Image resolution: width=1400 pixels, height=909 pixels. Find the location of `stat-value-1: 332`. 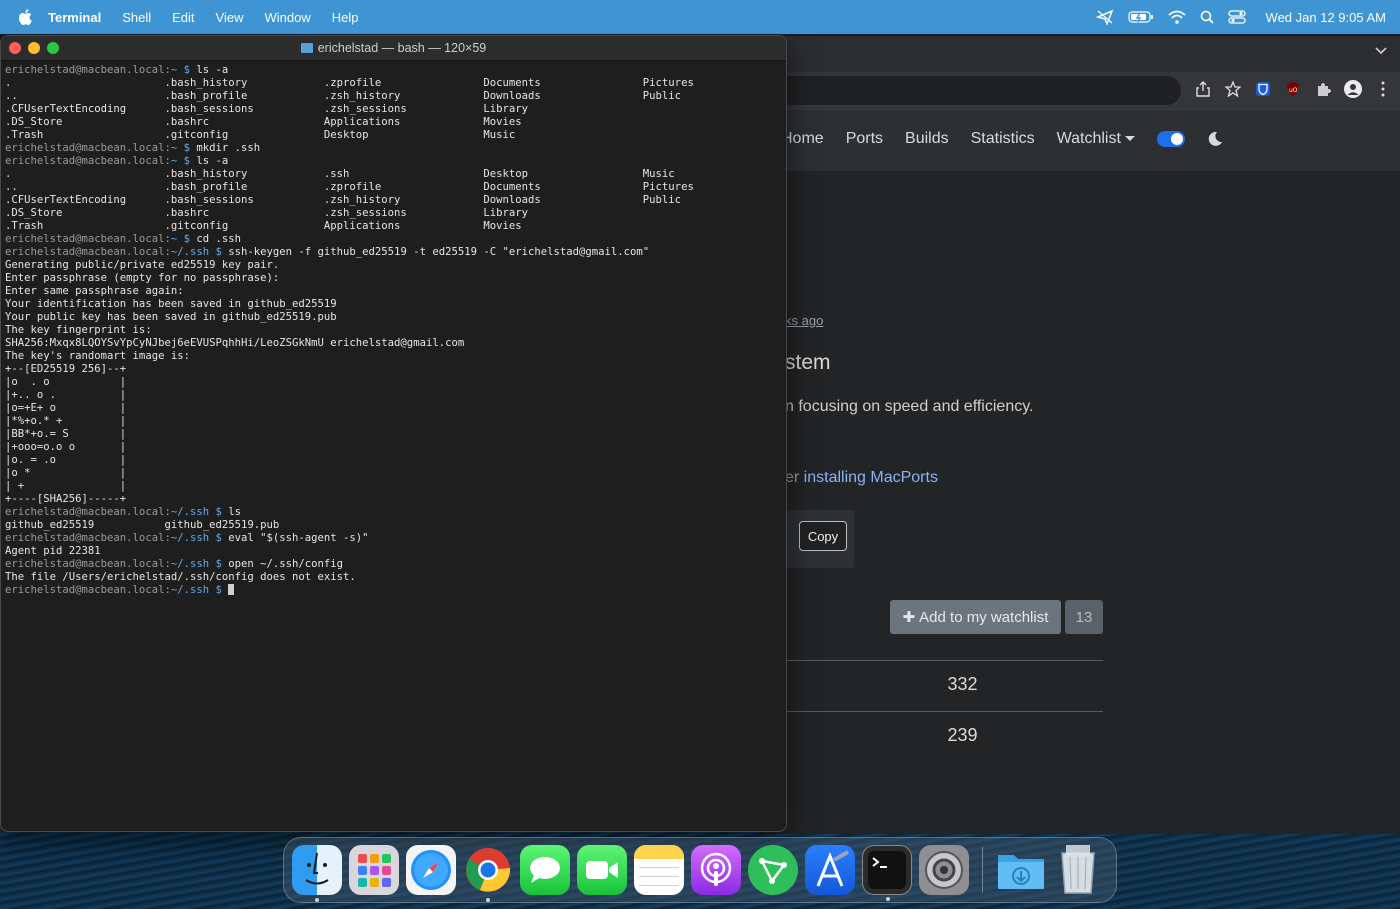

stat-value-1: 332 is located at coordinates (962, 684).